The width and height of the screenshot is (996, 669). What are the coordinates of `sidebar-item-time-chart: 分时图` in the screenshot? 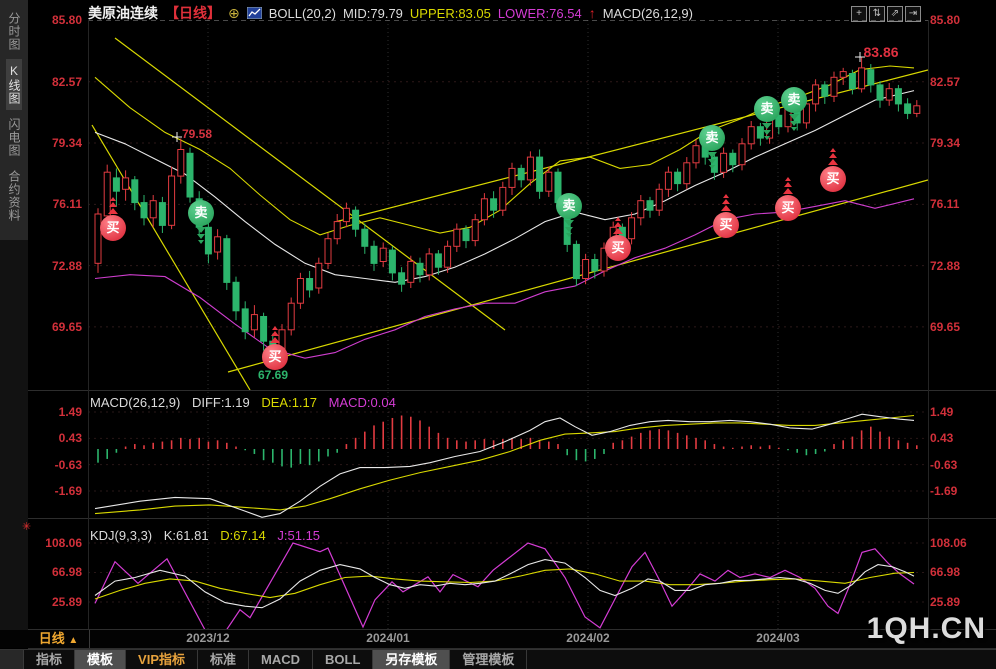 It's located at (14, 31).